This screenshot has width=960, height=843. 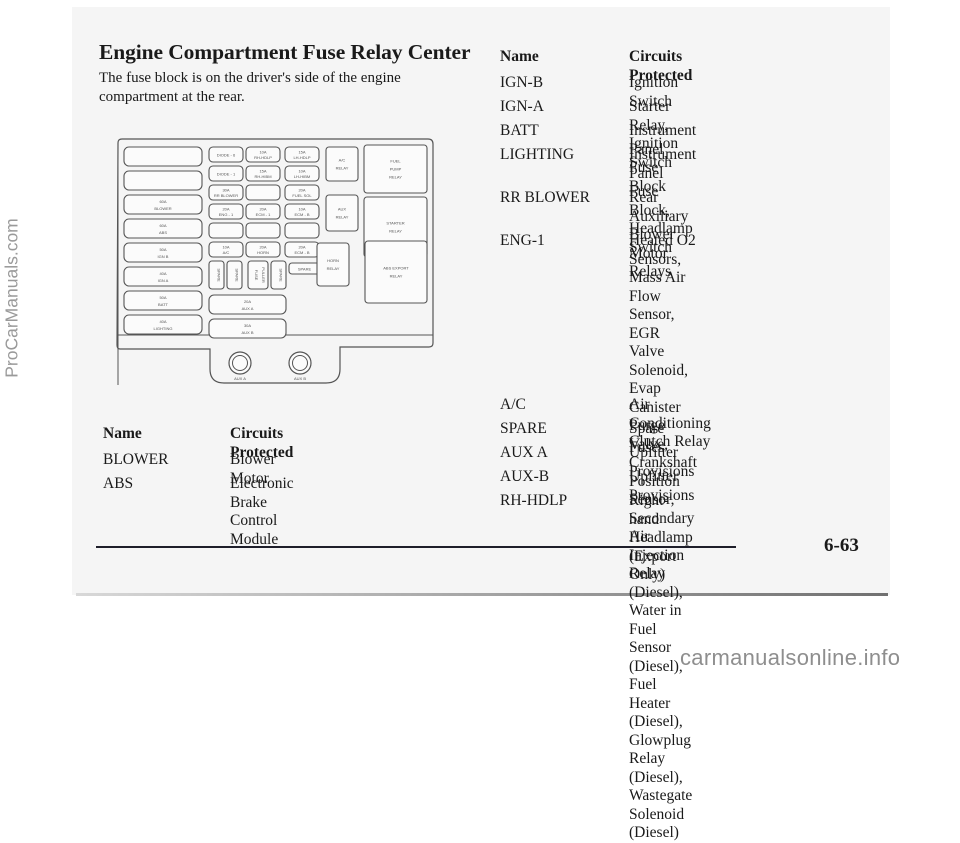 I want to click on page-edge-shadow, so click(x=482, y=594).